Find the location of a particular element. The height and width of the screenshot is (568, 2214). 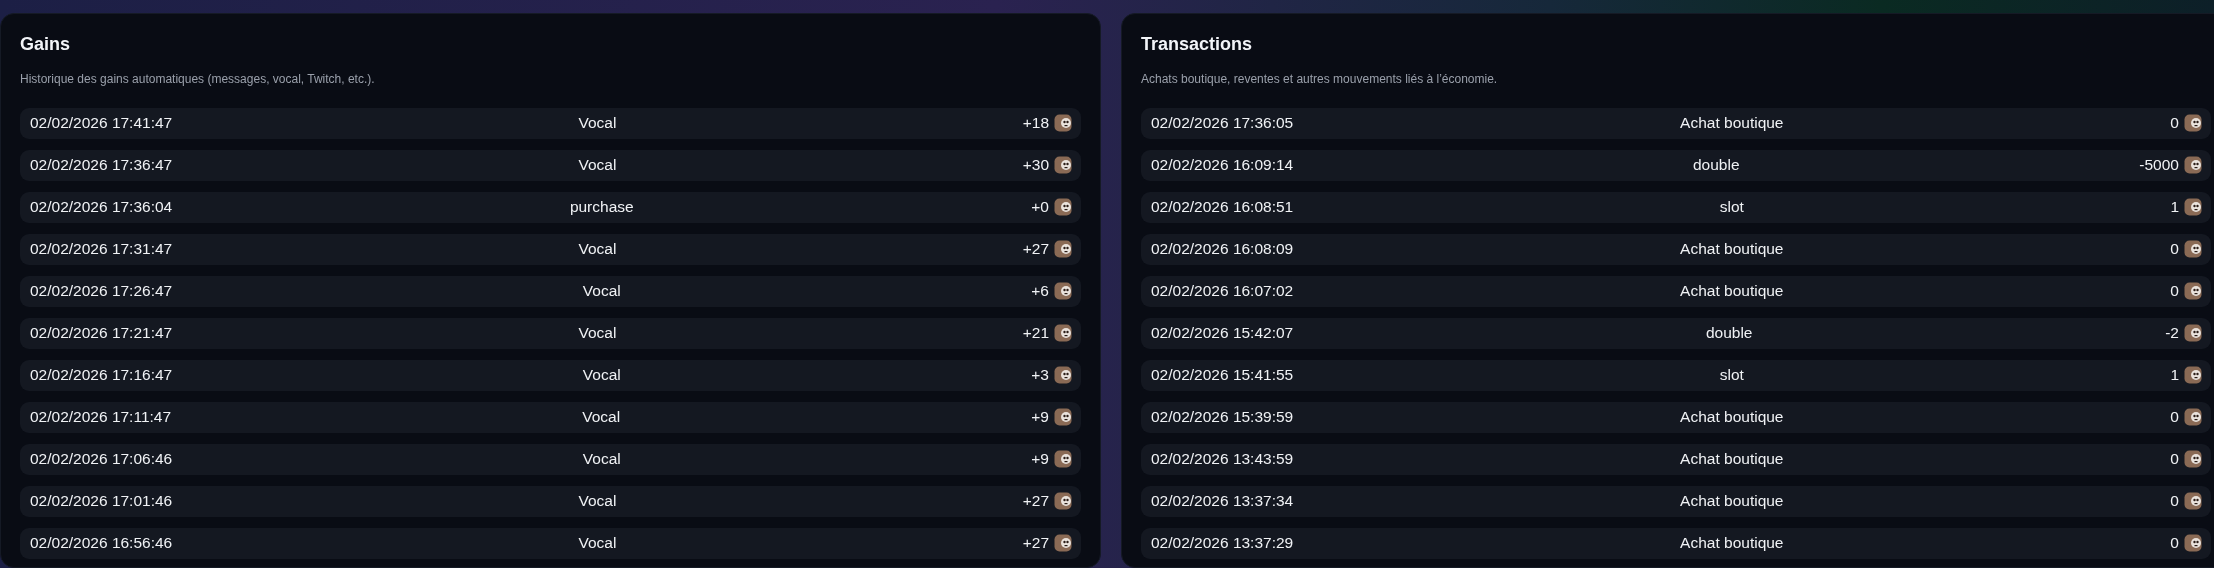

row-date: 02/02/2026 15:41:55 is located at coordinates (1222, 375).